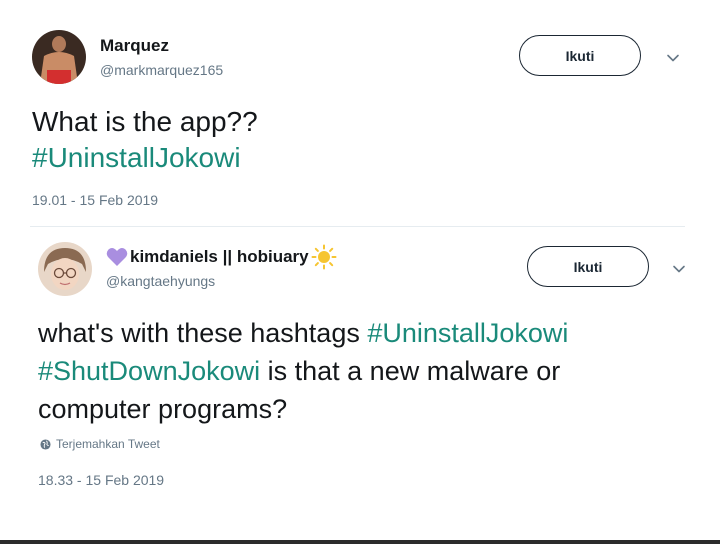 This screenshot has width=720, height=544. I want to click on timestamp: 18.33 - 15 Feb 2019, so click(101, 480).